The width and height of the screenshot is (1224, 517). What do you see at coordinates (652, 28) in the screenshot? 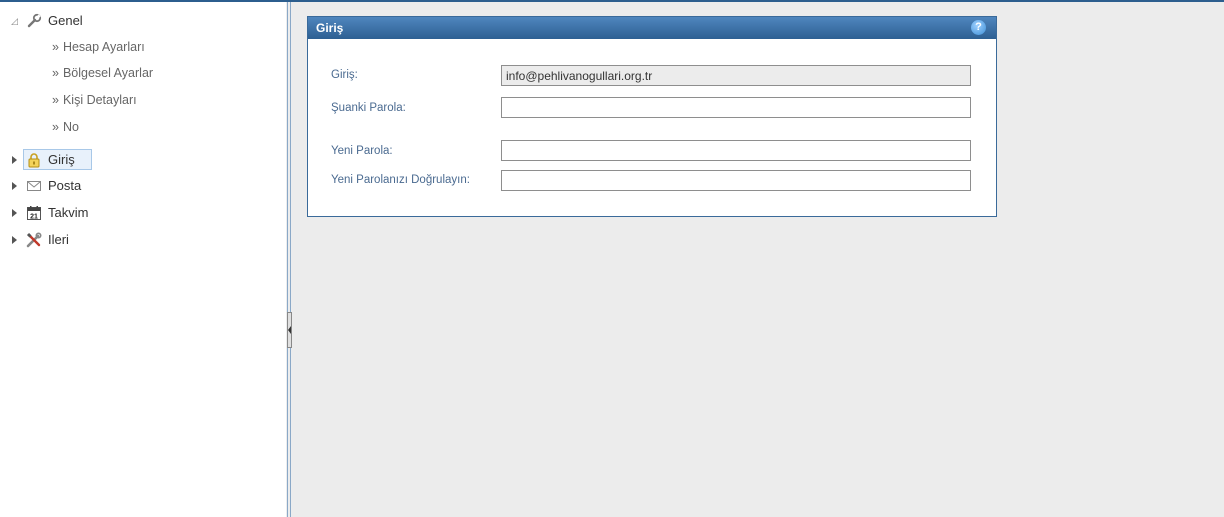
I see `panel-header: Giriş ?` at bounding box center [652, 28].